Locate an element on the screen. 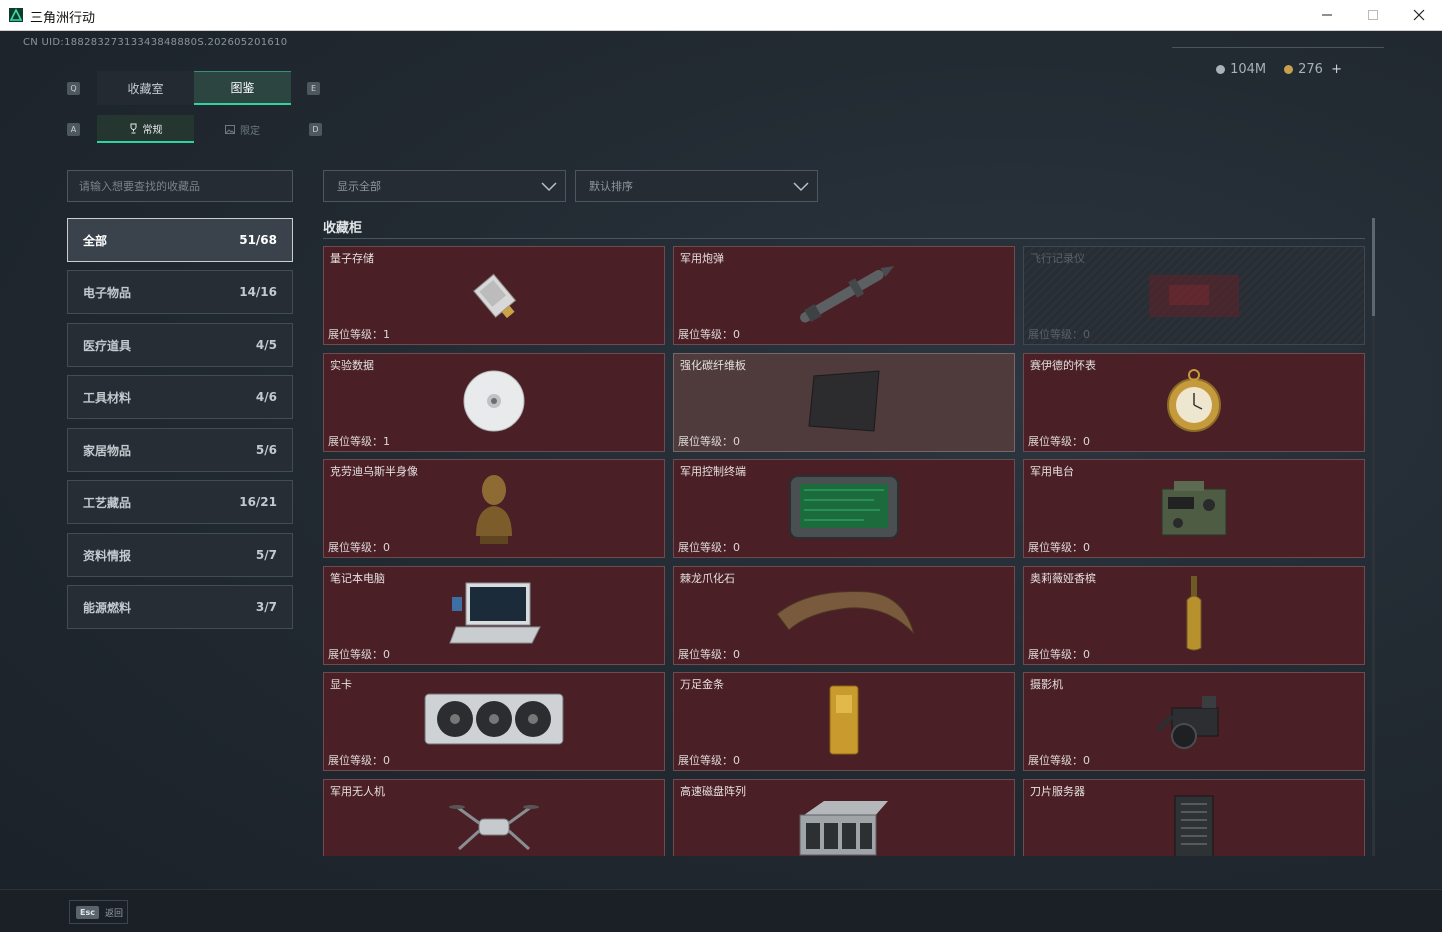 This screenshot has height=932, width=1442. category-electronics: 电子物品 14/16 is located at coordinates (180, 292).